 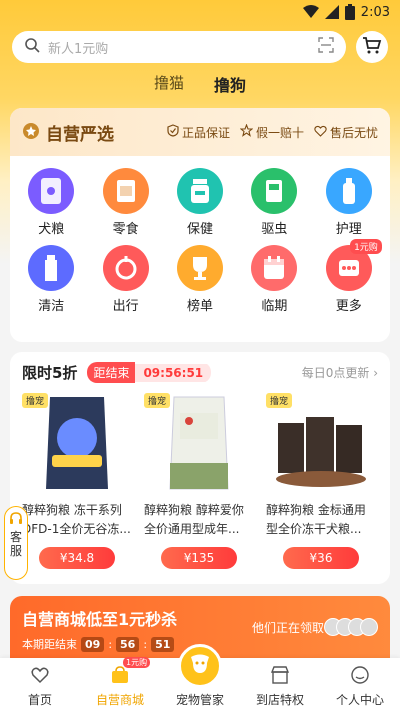 What do you see at coordinates (137, 662) in the screenshot?
I see `nav-badge: 1元购` at bounding box center [137, 662].